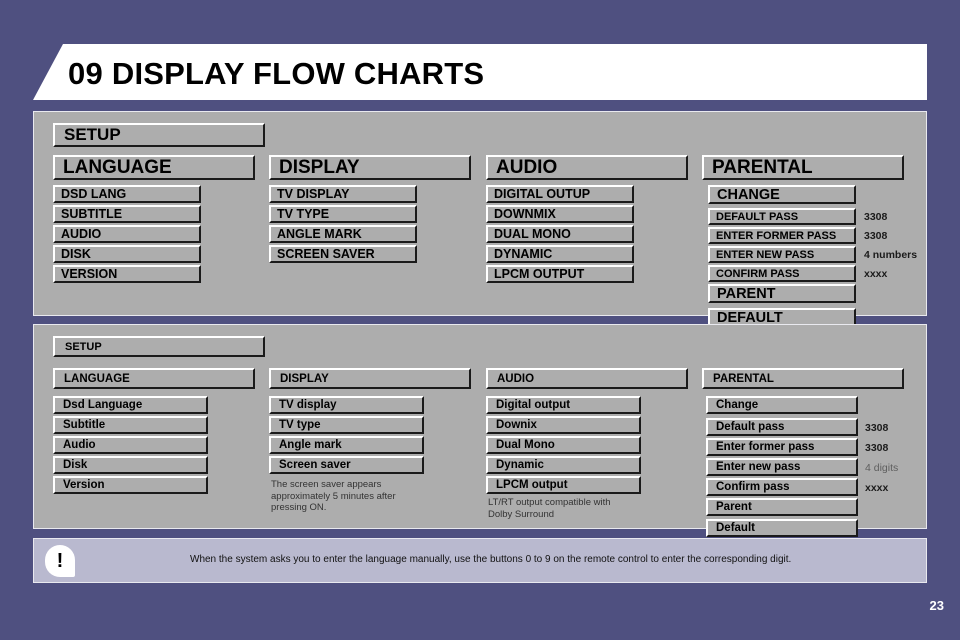 The height and width of the screenshot is (640, 960). I want to click on upper-display-item-1: TV TYPE, so click(343, 214).